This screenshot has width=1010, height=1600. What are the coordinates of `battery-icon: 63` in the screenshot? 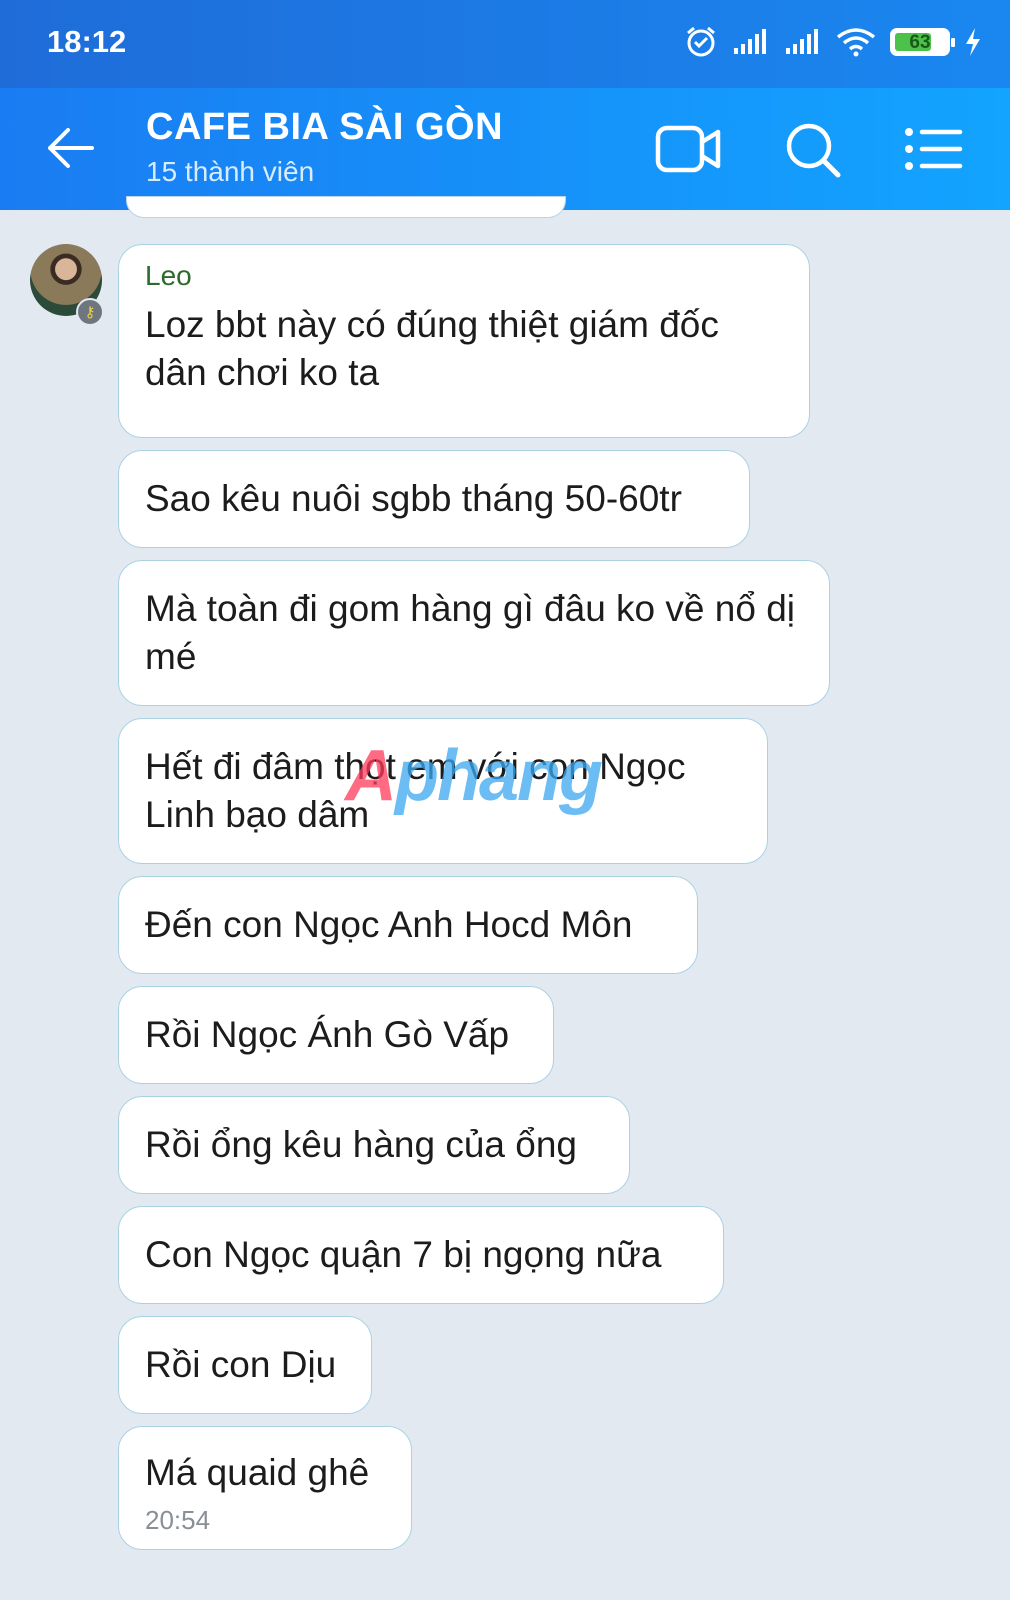 It's located at (922, 42).